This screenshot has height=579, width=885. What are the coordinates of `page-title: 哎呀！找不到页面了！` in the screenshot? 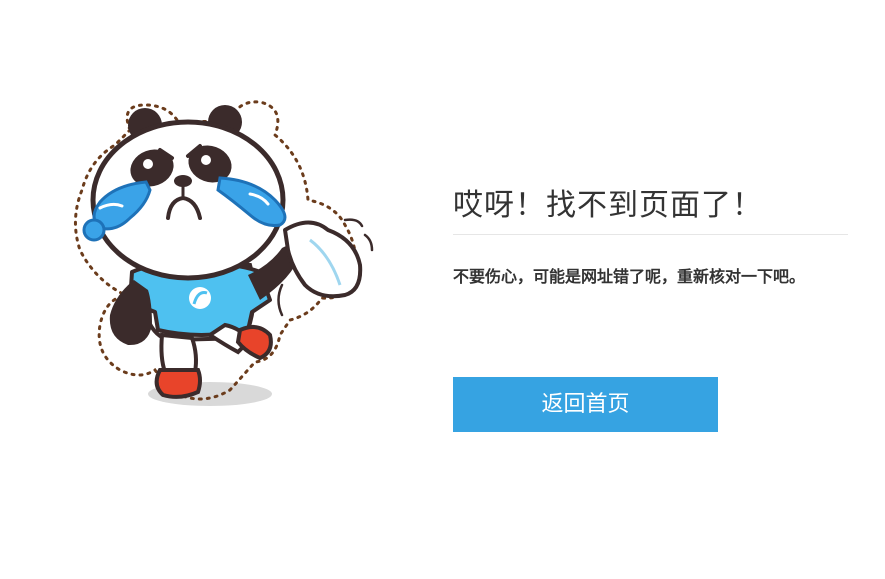 It's located at (650, 210).